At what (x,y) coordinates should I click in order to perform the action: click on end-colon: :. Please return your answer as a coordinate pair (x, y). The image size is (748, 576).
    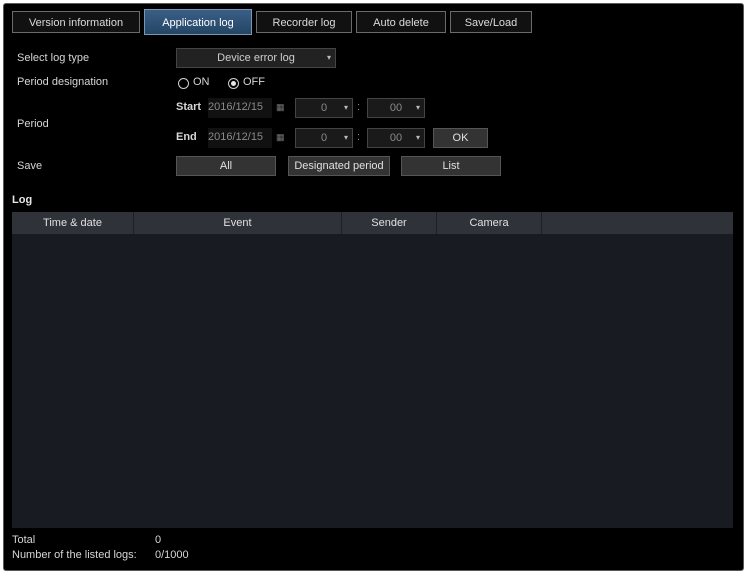
    Looking at the image, I should click on (359, 137).